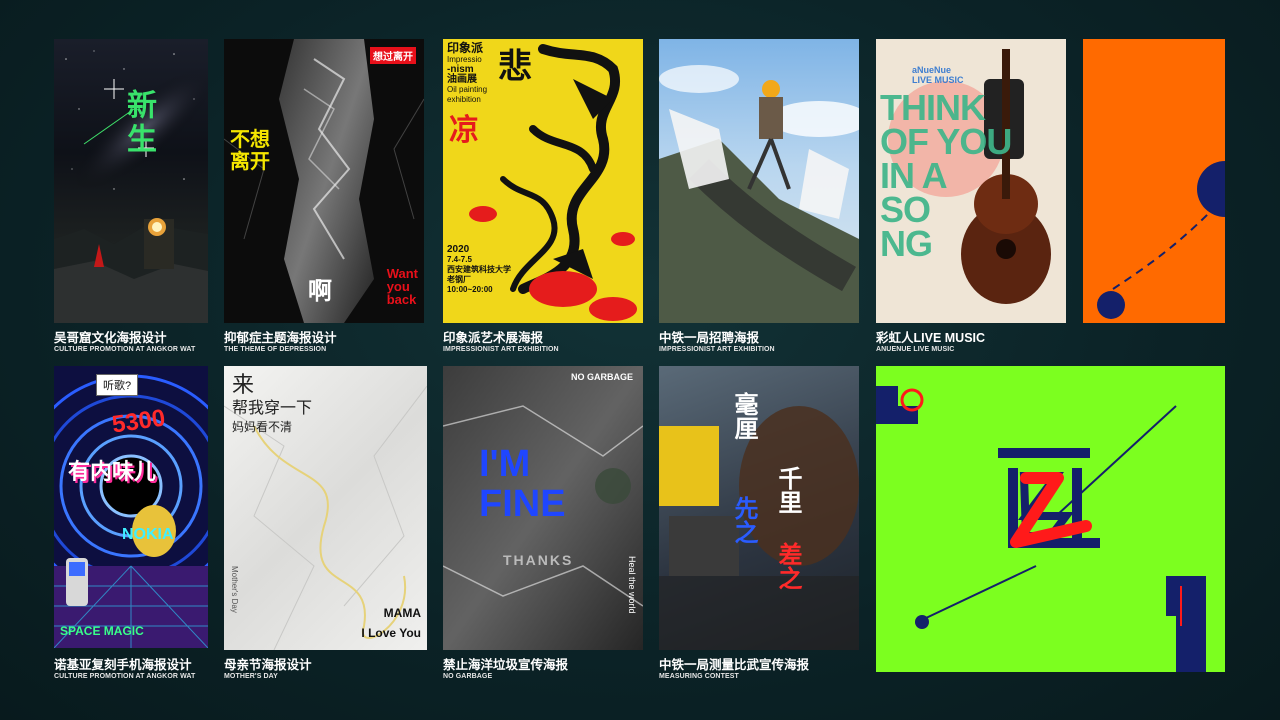  I want to click on anuenue-brand: aNueNue LIVE MUSIC, so click(938, 75).